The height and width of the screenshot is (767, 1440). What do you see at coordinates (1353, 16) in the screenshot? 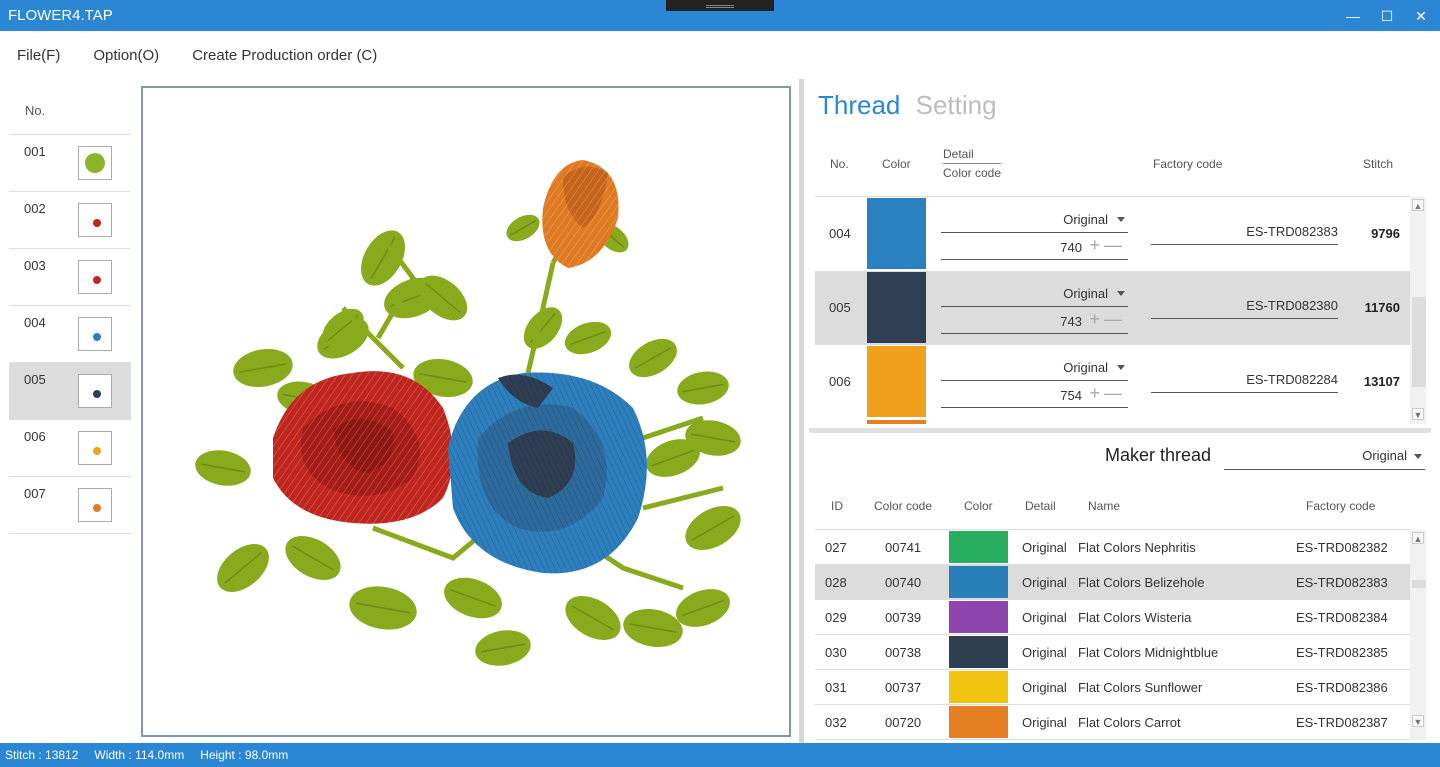
I see `minimize-button: —` at bounding box center [1353, 16].